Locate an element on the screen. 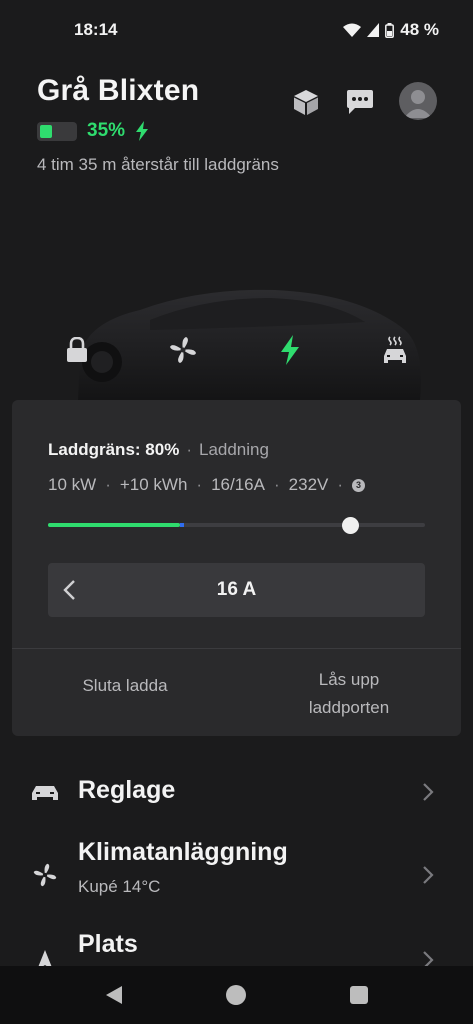  car-image is located at coordinates (249, 344).